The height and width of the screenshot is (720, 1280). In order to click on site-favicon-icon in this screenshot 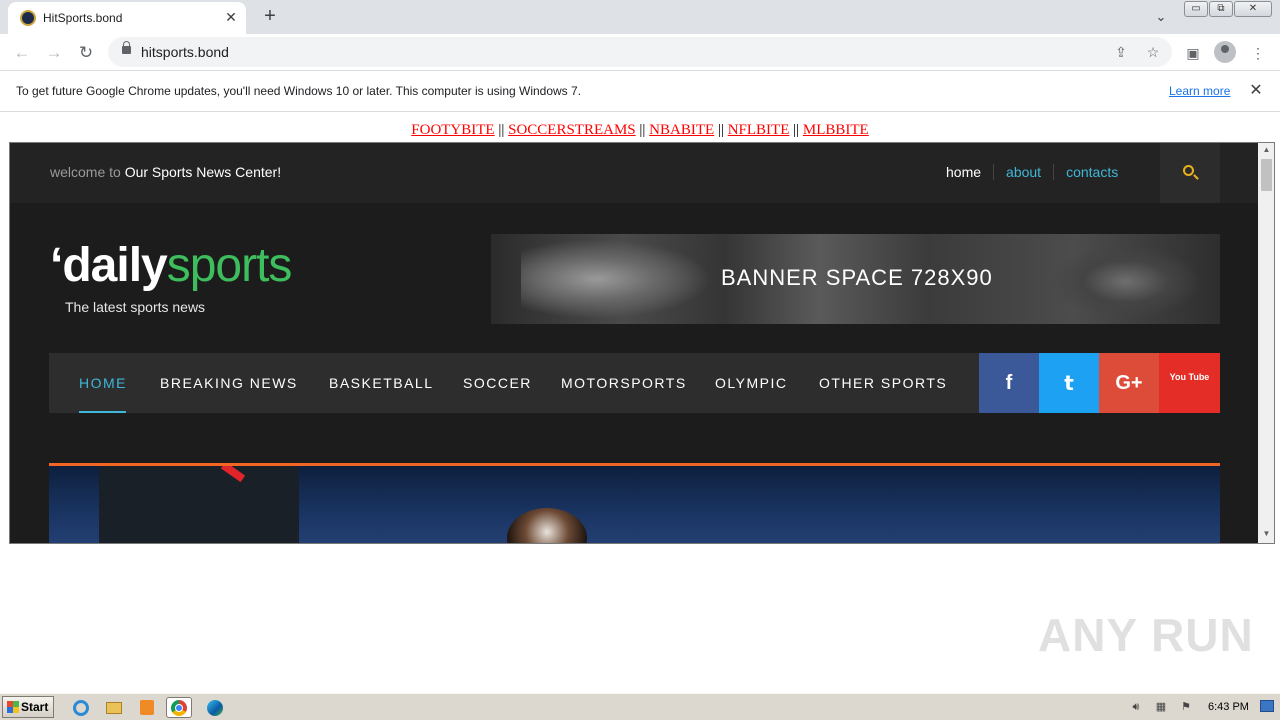, I will do `click(28, 18)`.